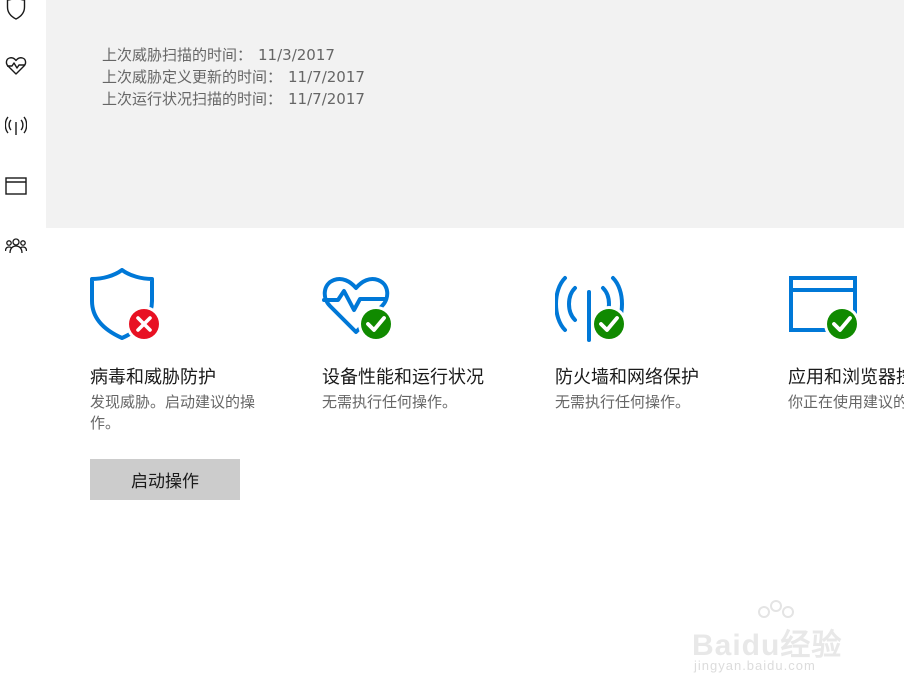  I want to click on watermark-url: jingyan.baidu.com, so click(755, 665).